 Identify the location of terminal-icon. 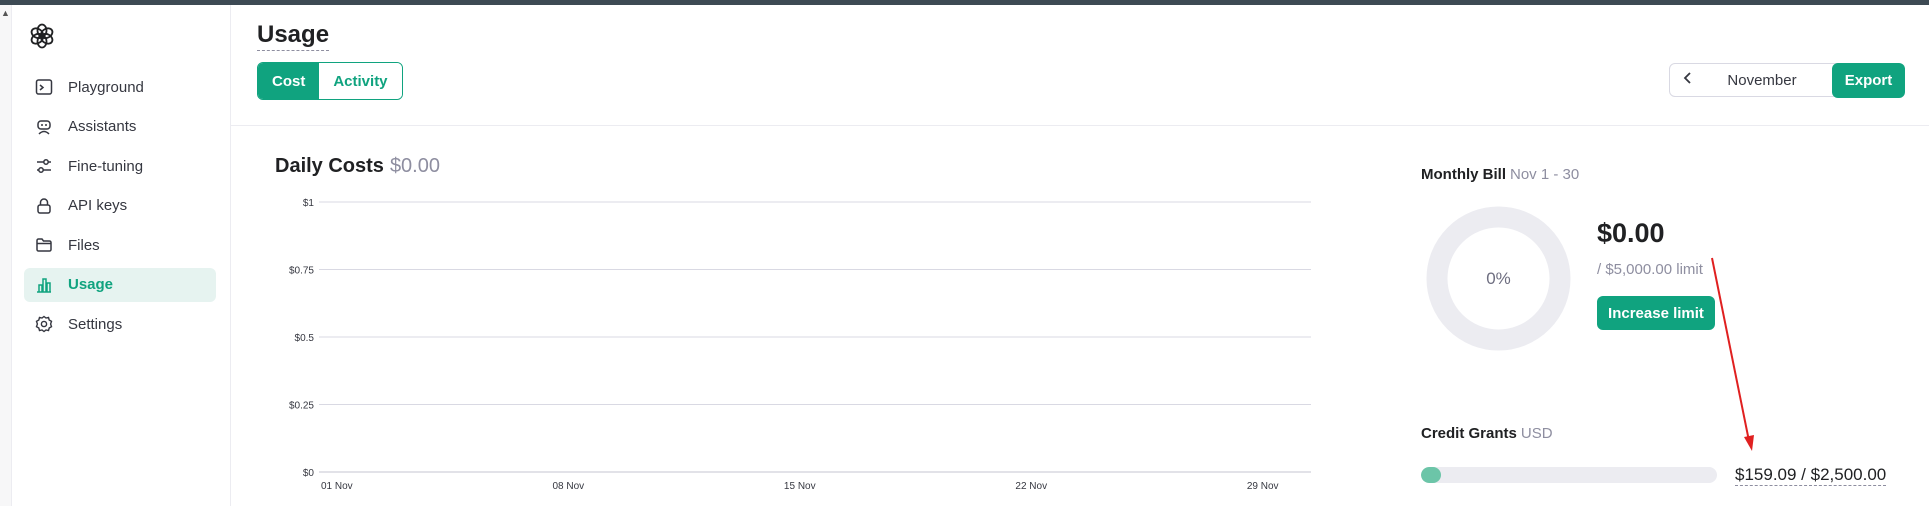
(44, 87).